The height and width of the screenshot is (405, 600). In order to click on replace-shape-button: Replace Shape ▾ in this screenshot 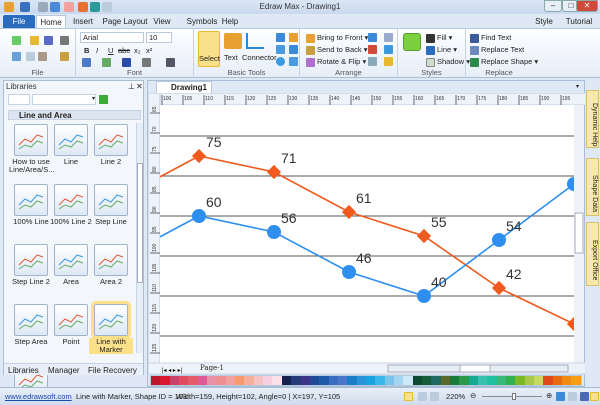, I will do `click(504, 62)`.